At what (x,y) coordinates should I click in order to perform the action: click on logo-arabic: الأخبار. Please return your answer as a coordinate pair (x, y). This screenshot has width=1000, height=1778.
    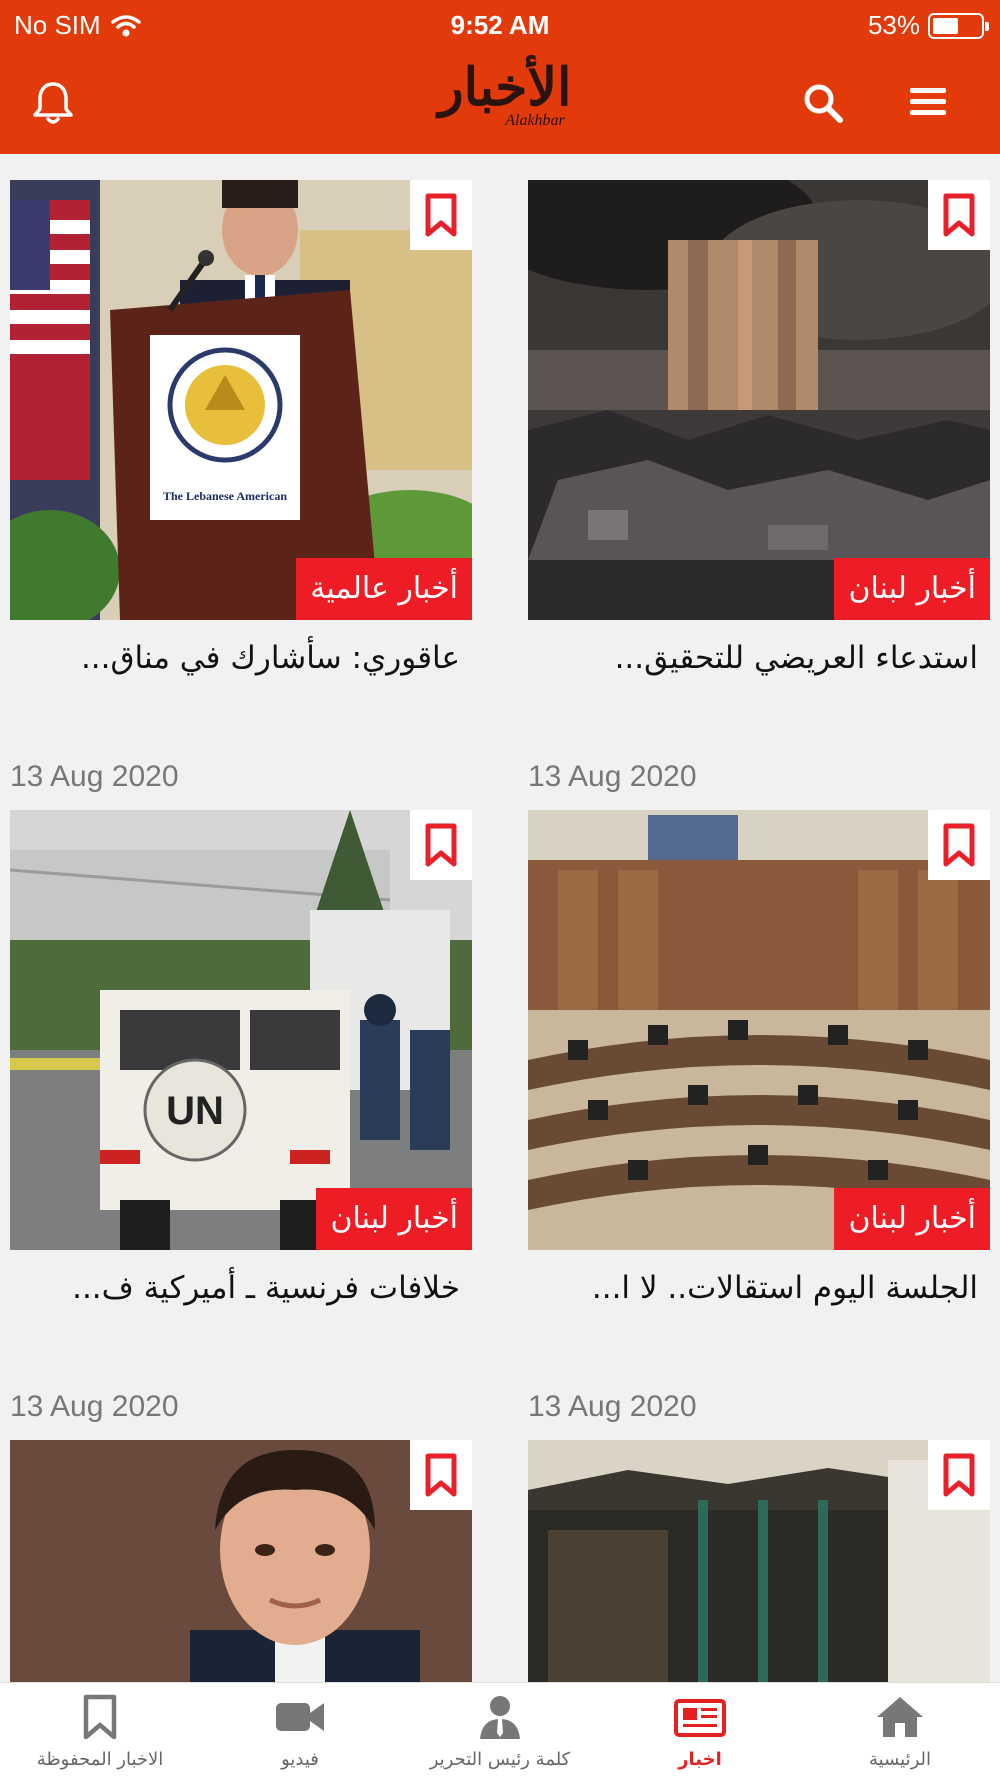
    Looking at the image, I should click on (505, 87).